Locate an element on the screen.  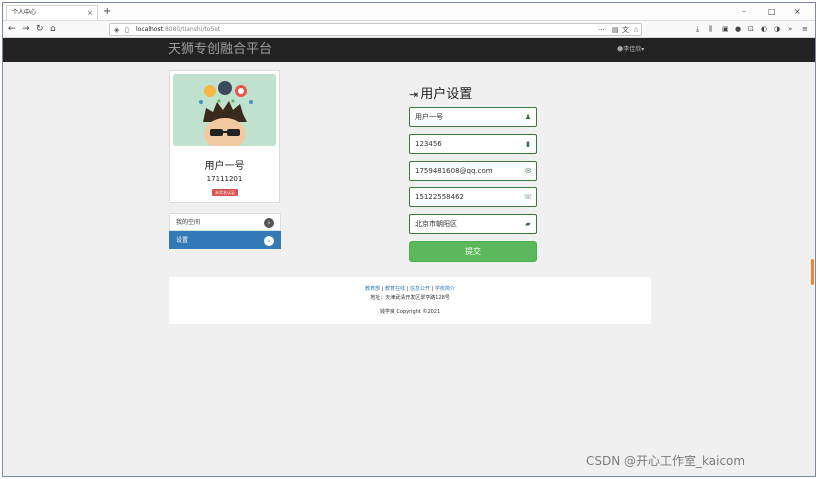
scroll-indicator is located at coordinates (812, 272).